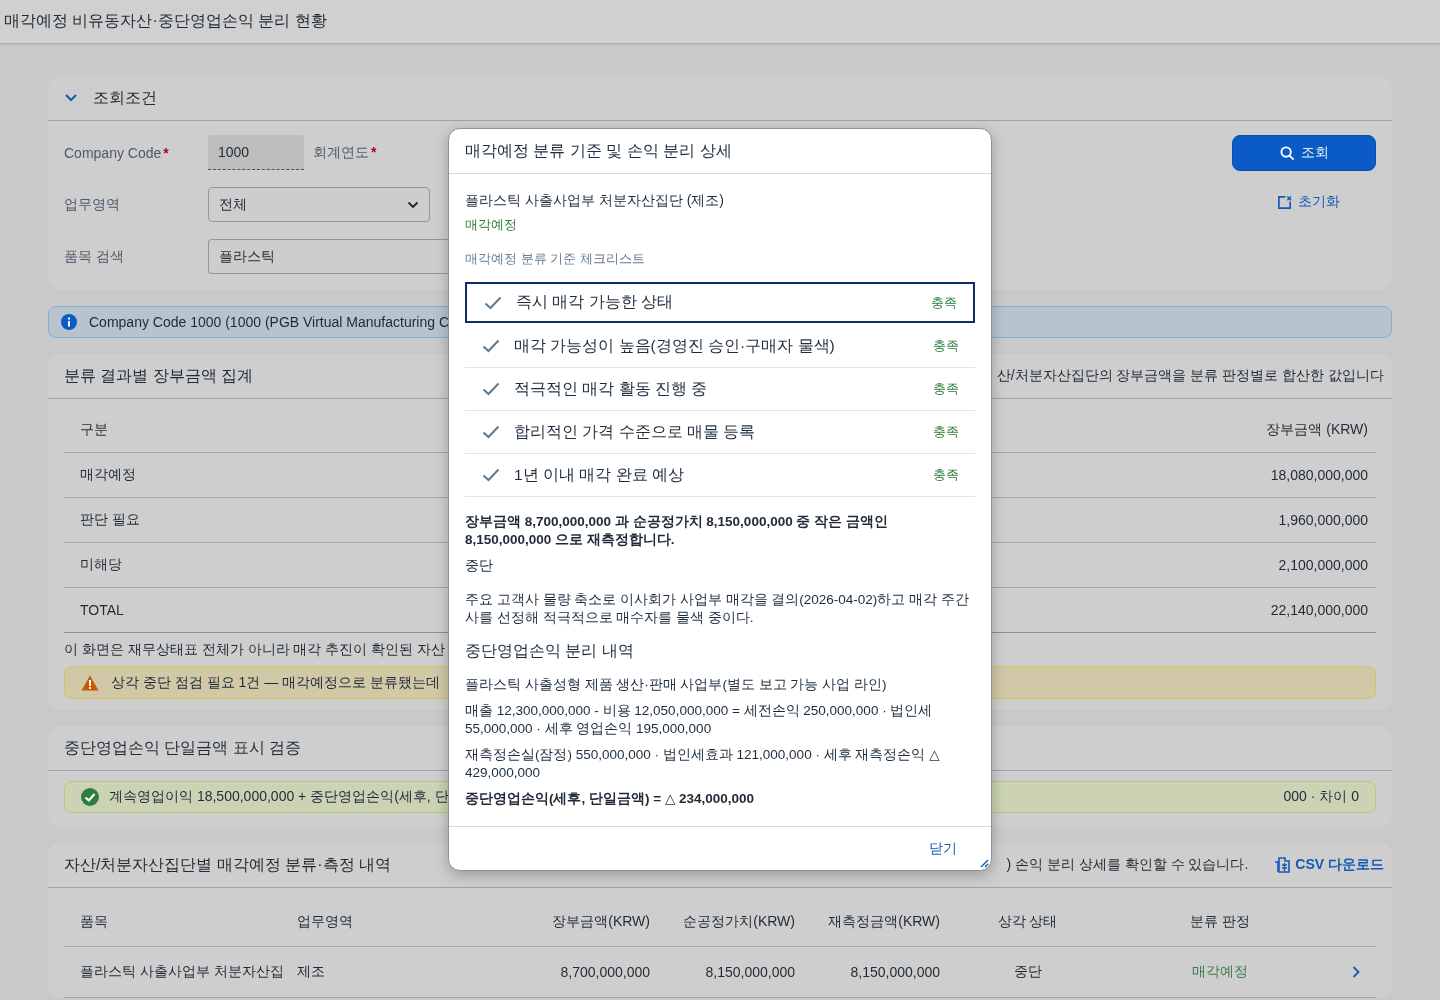 The width and height of the screenshot is (1440, 1000). What do you see at coordinates (110, 520) in the screenshot?
I see `table-cell: 판단 필요` at bounding box center [110, 520].